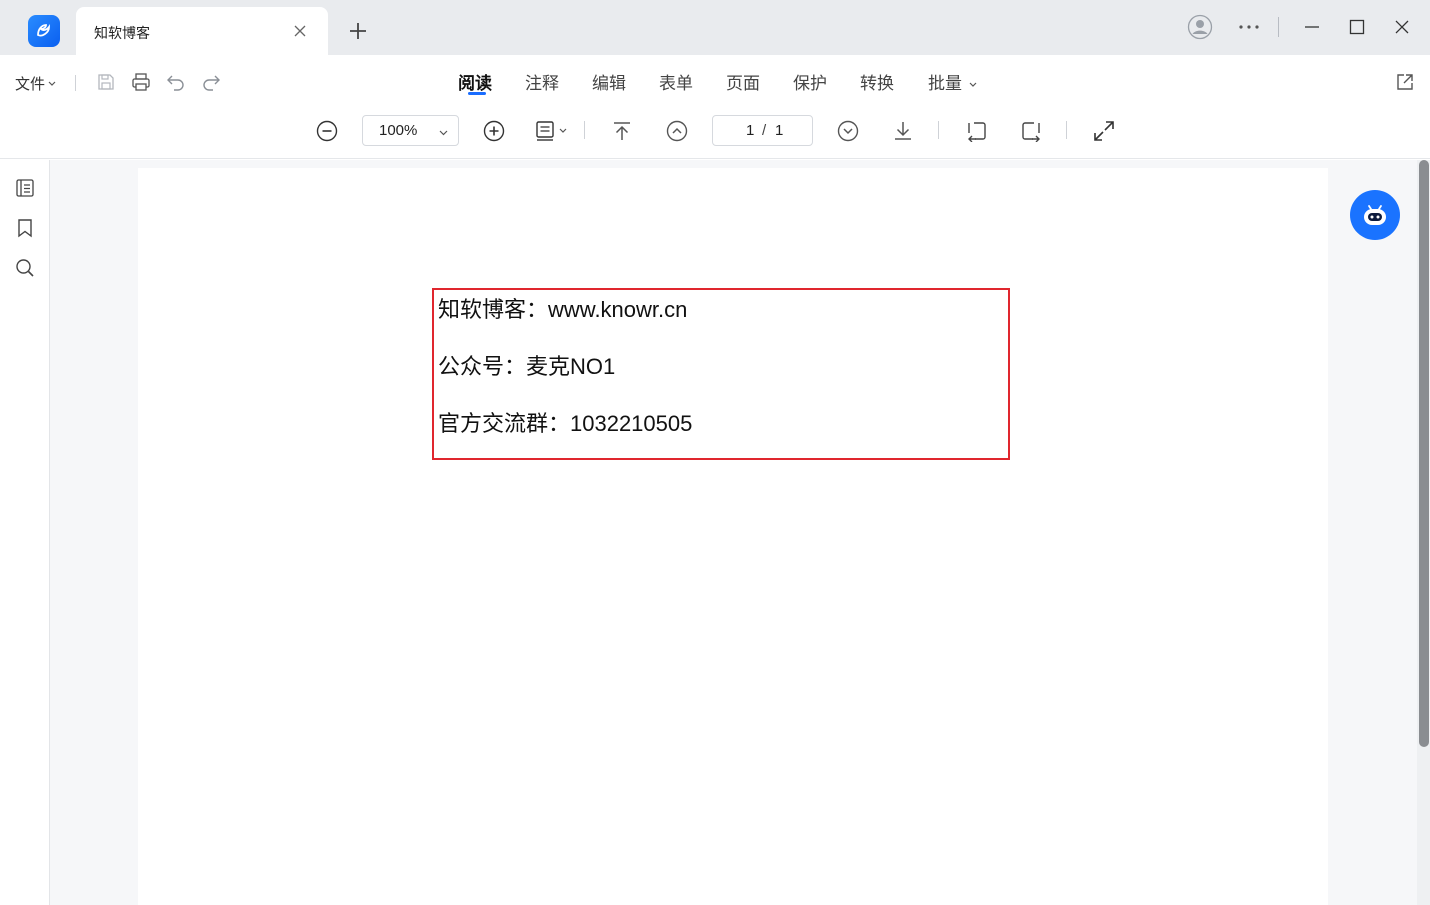  Describe the element at coordinates (779, 130) in the screenshot. I see `total-pages: 1` at that location.